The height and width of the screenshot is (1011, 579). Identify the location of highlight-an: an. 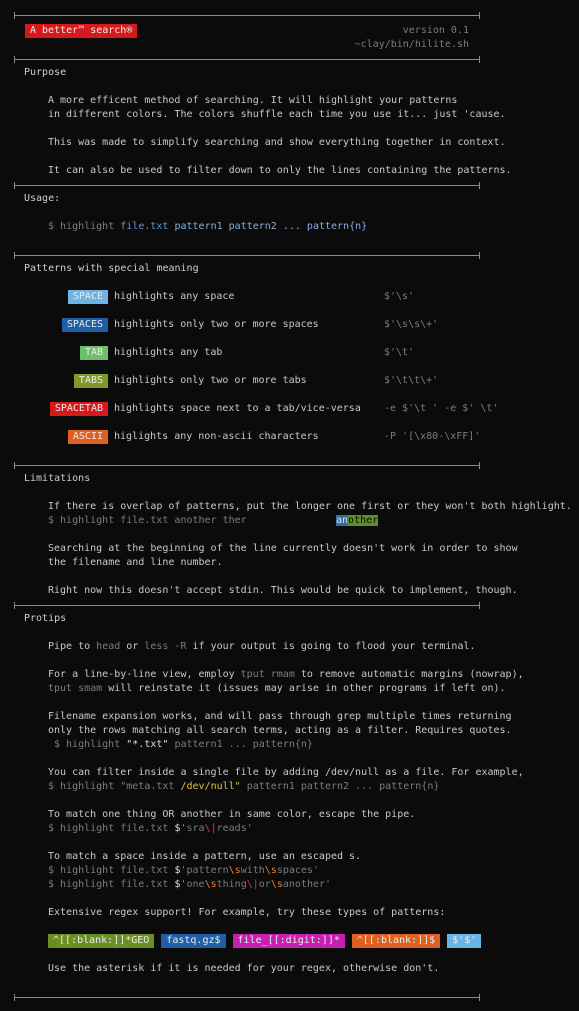
(342, 520).